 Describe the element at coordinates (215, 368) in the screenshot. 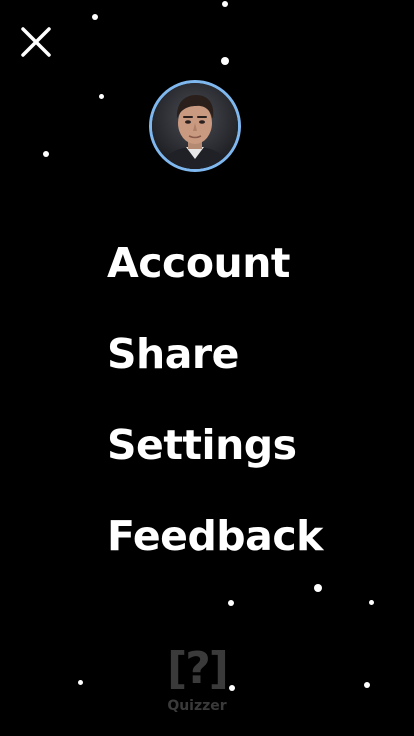

I see `menu-item-share: Share` at that location.